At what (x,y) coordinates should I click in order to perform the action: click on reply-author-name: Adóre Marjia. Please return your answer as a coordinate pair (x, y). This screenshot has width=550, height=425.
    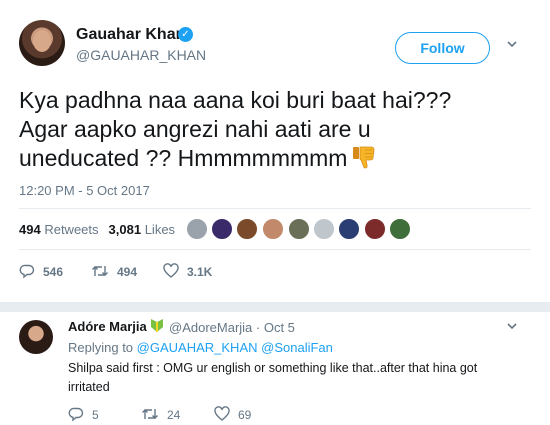
    Looking at the image, I should click on (107, 326).